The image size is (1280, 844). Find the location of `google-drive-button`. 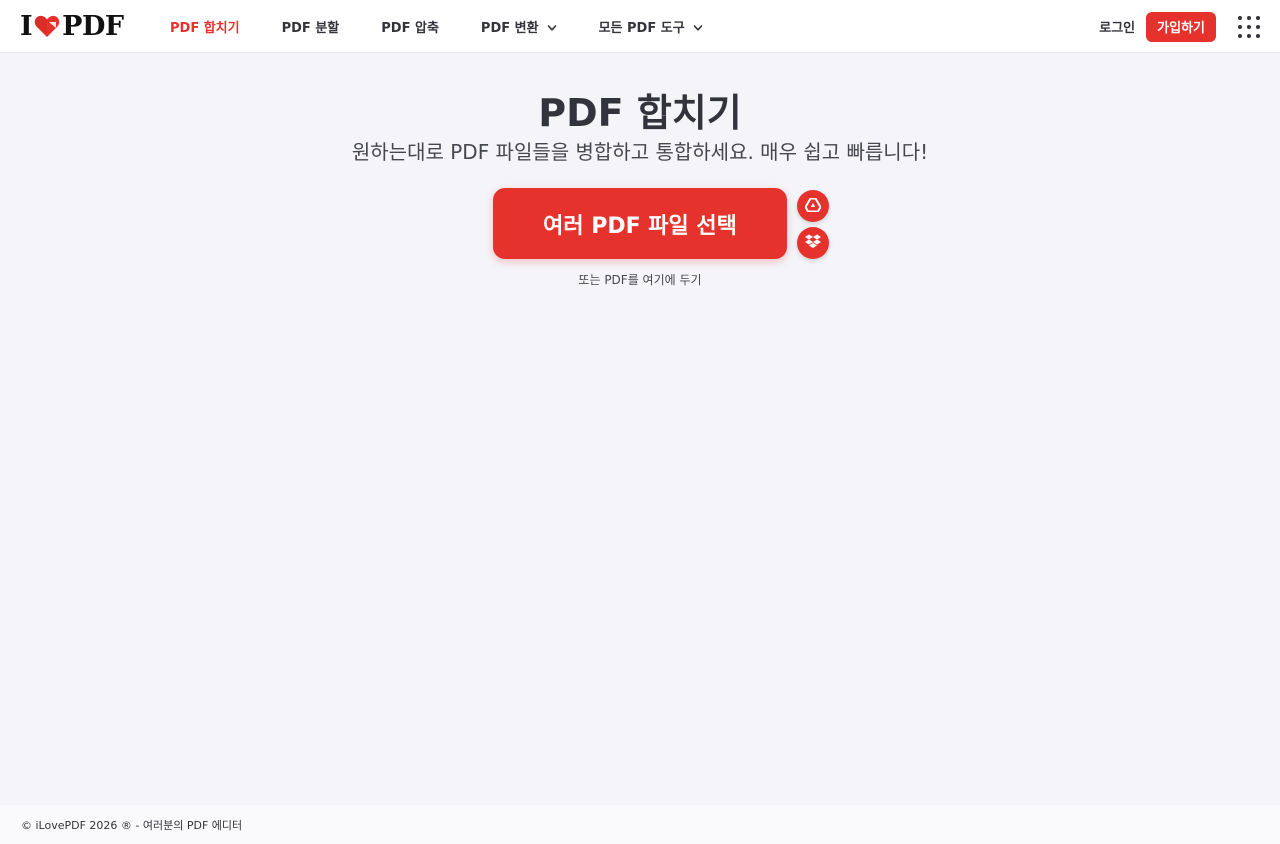

google-drive-button is located at coordinates (813, 206).